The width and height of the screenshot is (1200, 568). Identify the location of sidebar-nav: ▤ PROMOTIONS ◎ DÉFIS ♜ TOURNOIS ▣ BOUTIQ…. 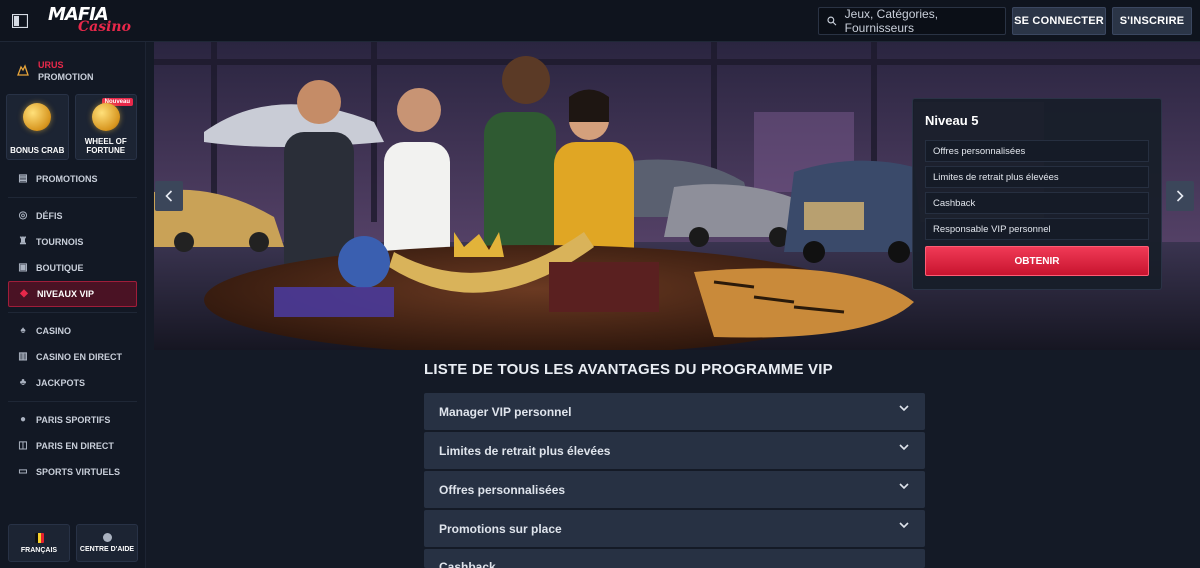
(72, 325).